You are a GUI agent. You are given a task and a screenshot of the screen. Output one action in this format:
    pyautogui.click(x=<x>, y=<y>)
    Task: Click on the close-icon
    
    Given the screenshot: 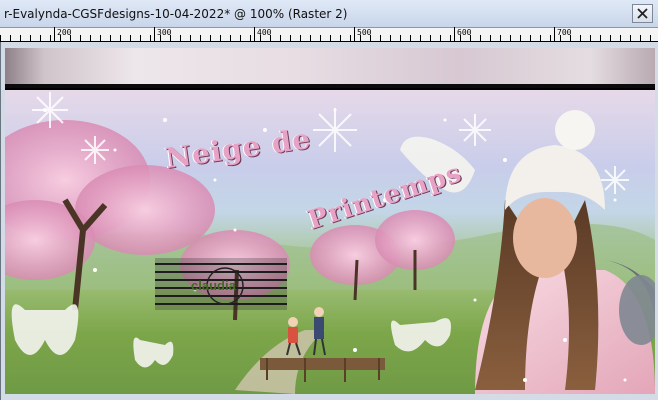 What is the action you would take?
    pyautogui.click(x=642, y=13)
    